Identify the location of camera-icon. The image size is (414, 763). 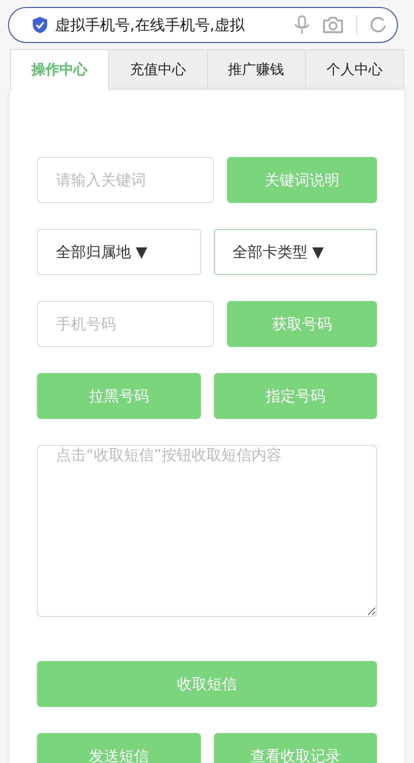
(333, 25).